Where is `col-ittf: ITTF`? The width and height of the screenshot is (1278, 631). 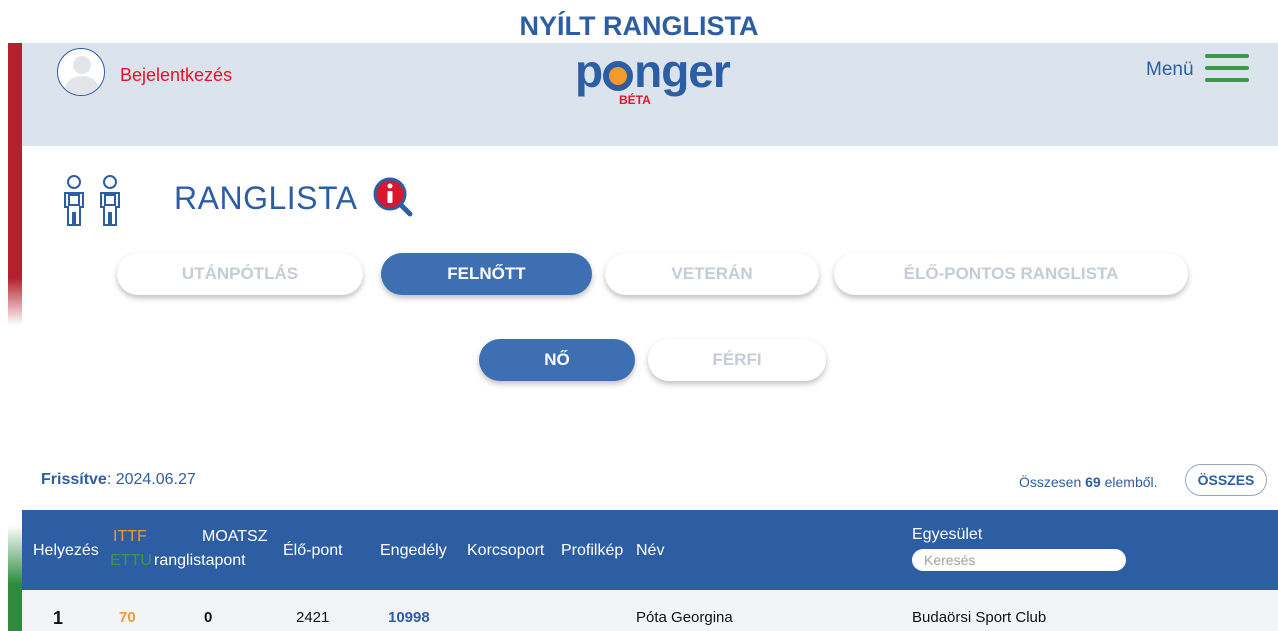 col-ittf: ITTF is located at coordinates (130, 537).